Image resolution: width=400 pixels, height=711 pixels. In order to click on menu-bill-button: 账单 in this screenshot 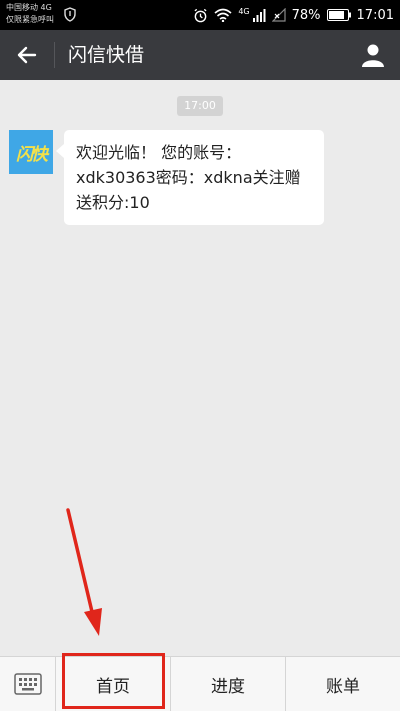, I will do `click(343, 684)`.